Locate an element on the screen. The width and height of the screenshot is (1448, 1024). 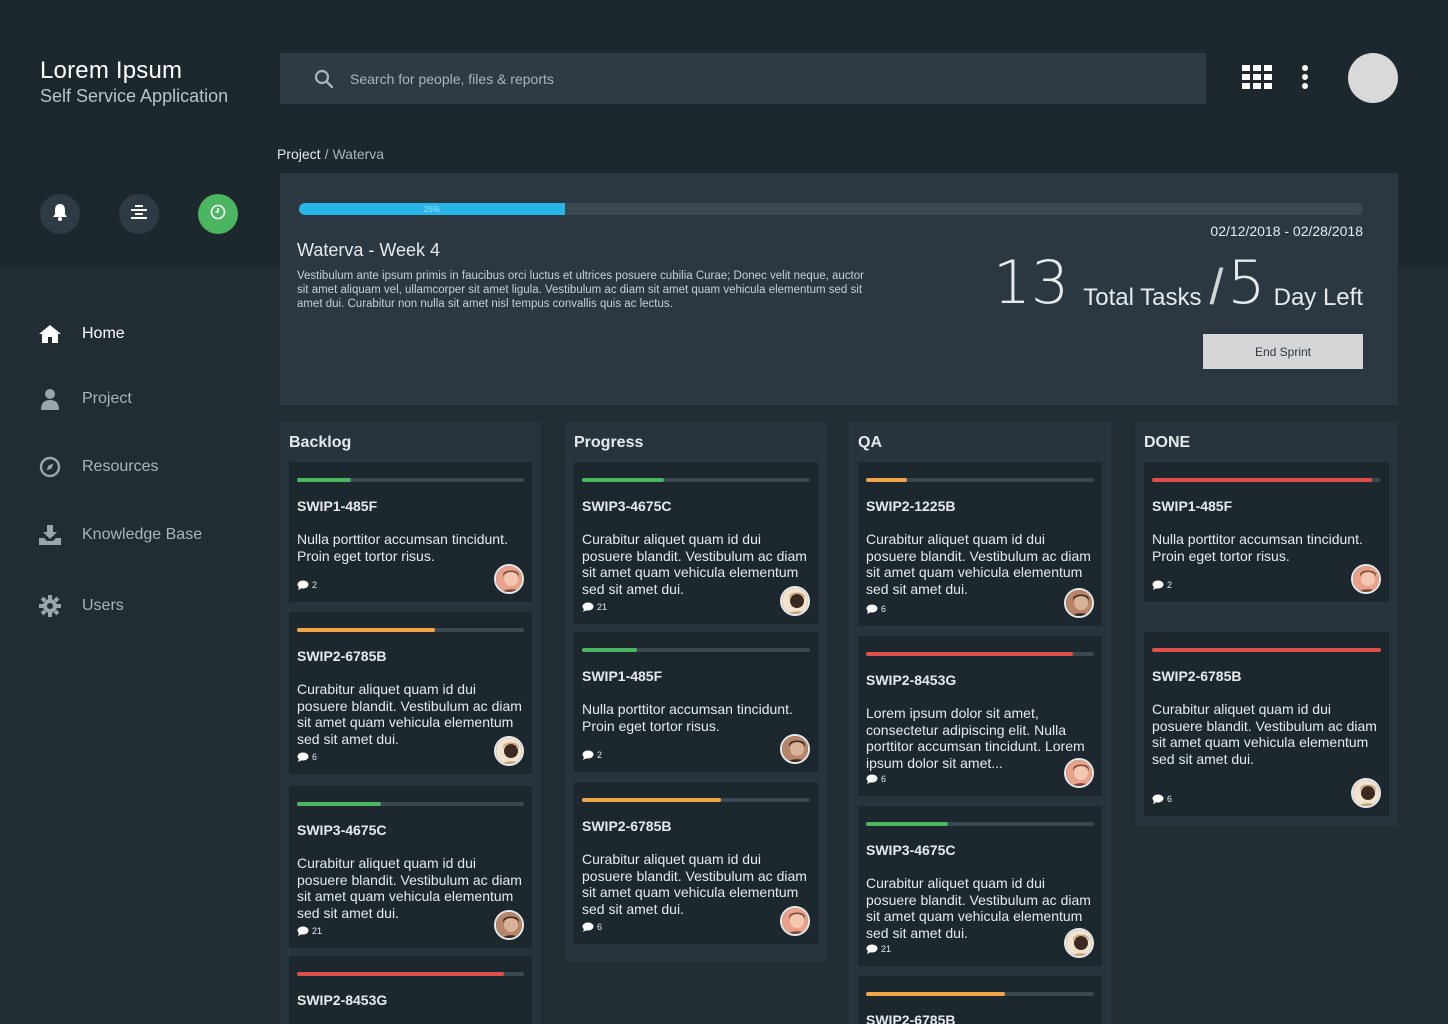
notifications-button is located at coordinates (60, 214).